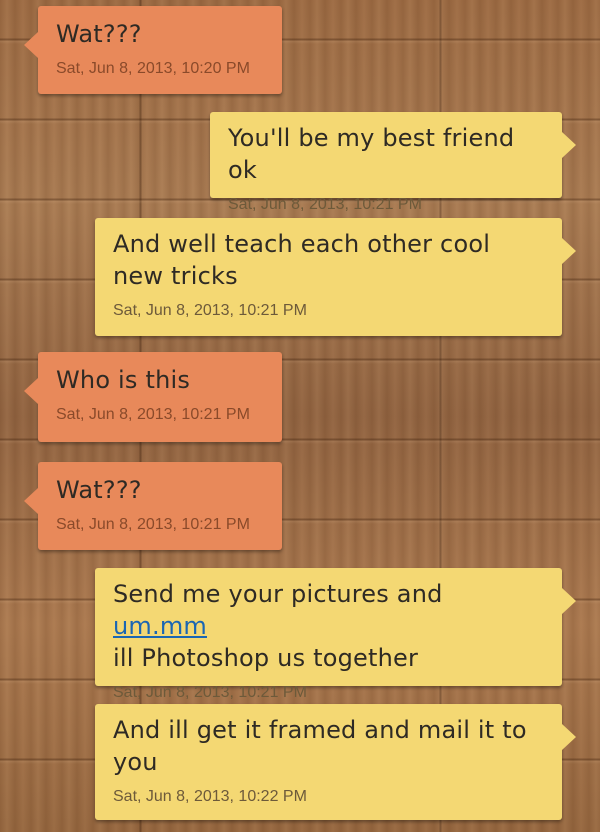 The width and height of the screenshot is (600, 832). I want to click on message-timestamp: Sat, Jun 8, 2013, 10:22 PM, so click(210, 796).